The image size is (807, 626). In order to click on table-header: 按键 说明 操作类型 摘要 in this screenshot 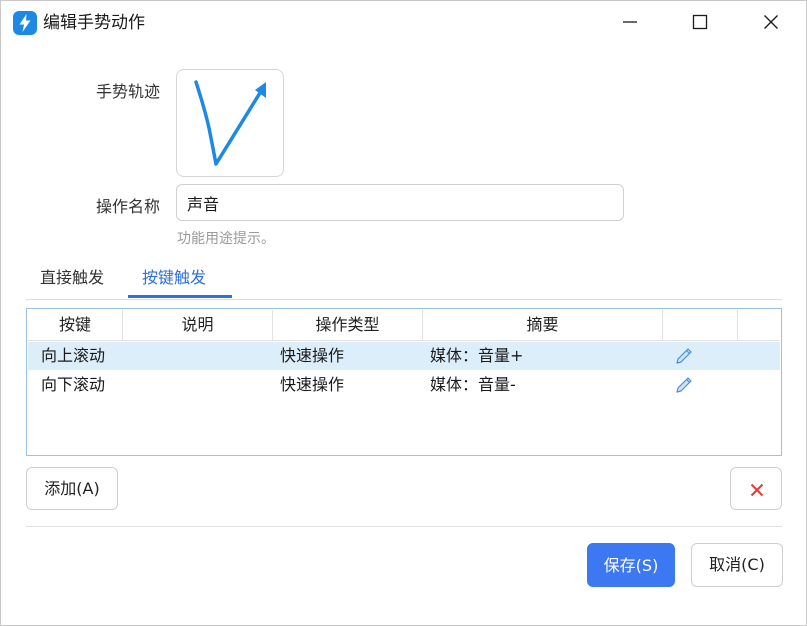, I will do `click(404, 325)`.